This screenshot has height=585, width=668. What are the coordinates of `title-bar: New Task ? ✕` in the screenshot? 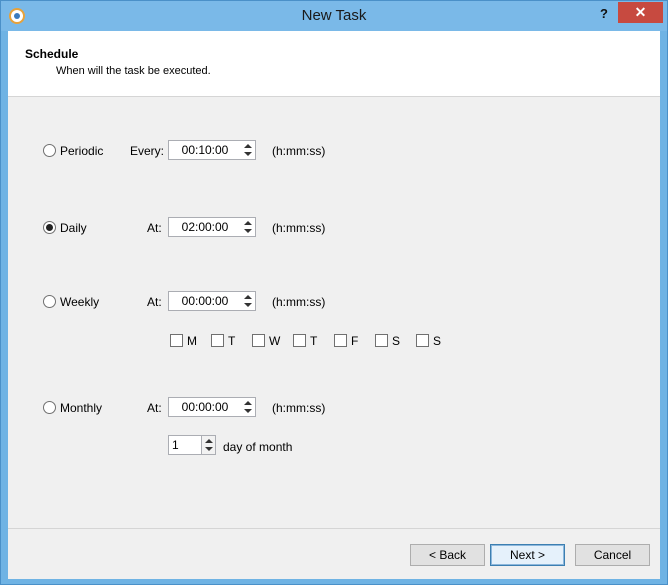 It's located at (334, 16).